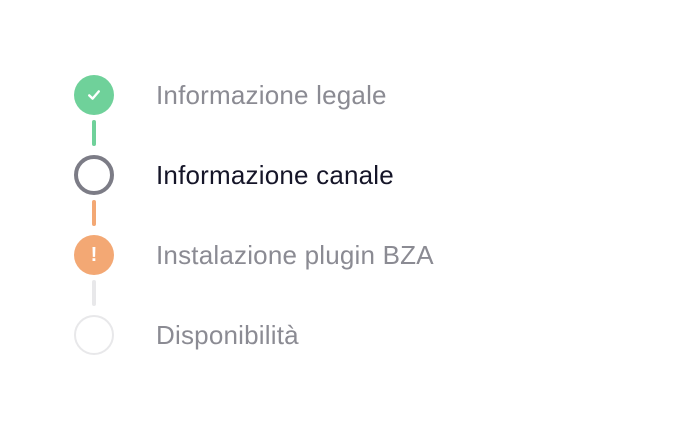 The height and width of the screenshot is (436, 678). I want to click on step-label: Instalazione plugin BZA, so click(295, 254).